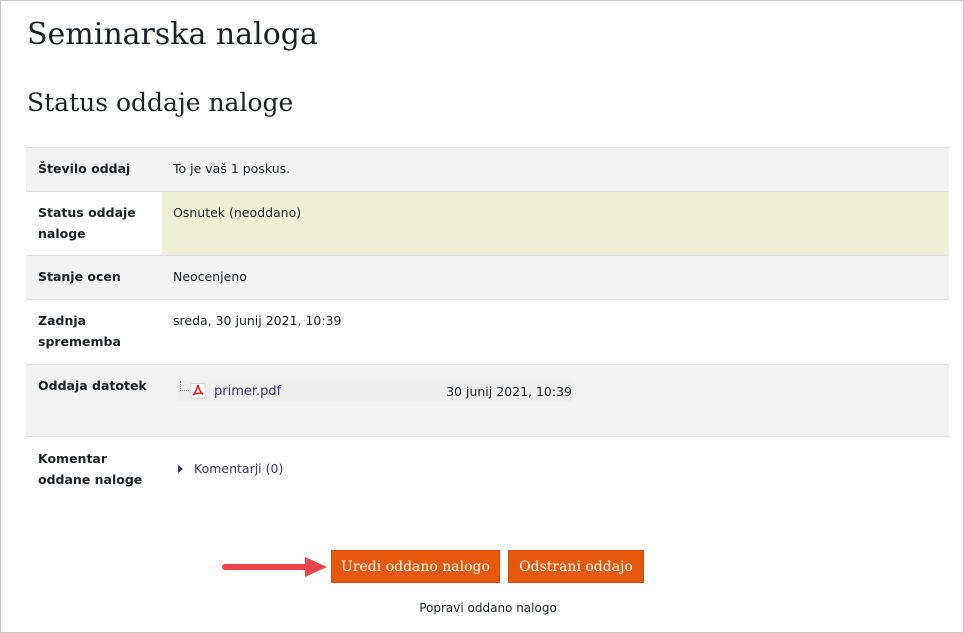 The image size is (964, 633). I want to click on row-label: Število oddaj, so click(84, 168).